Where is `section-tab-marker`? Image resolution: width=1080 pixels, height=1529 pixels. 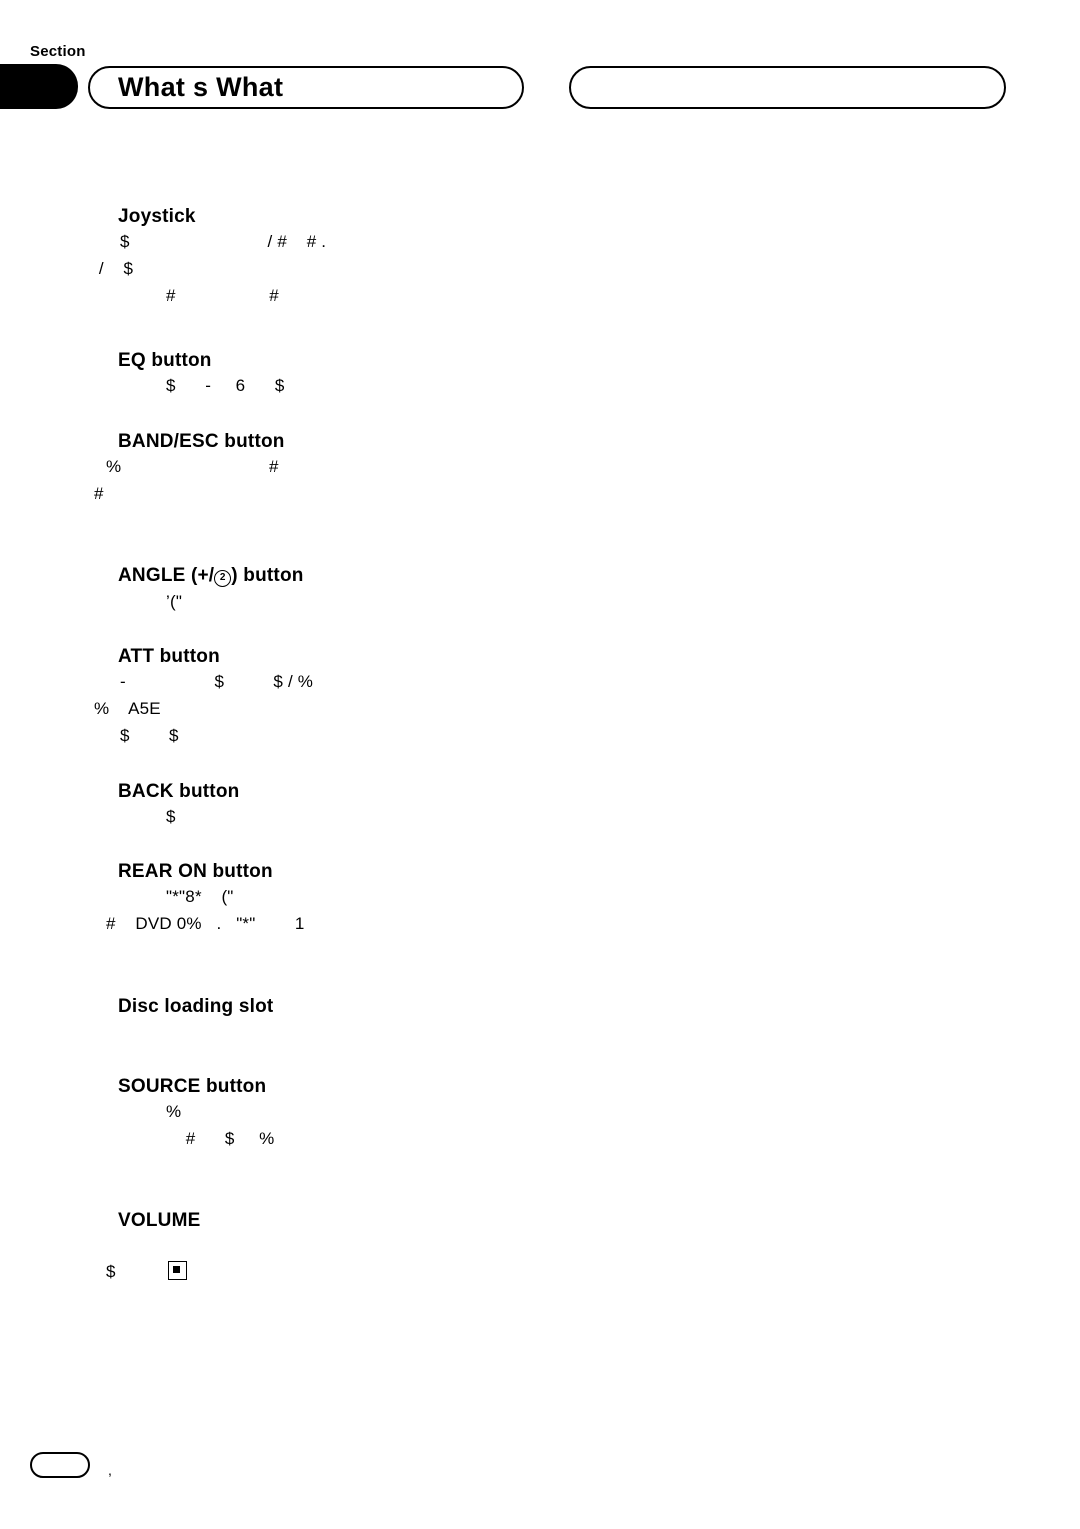 section-tab-marker is located at coordinates (39, 86).